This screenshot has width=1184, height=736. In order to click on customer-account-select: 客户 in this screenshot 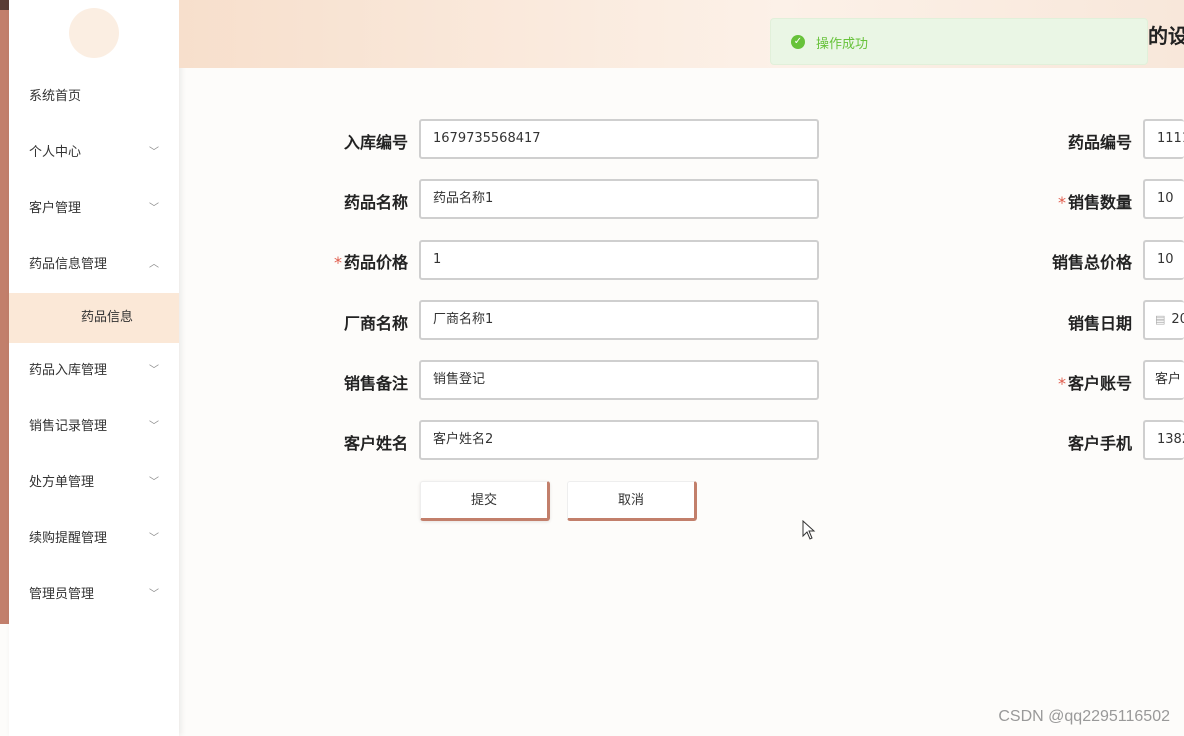, I will do `click(1163, 380)`.